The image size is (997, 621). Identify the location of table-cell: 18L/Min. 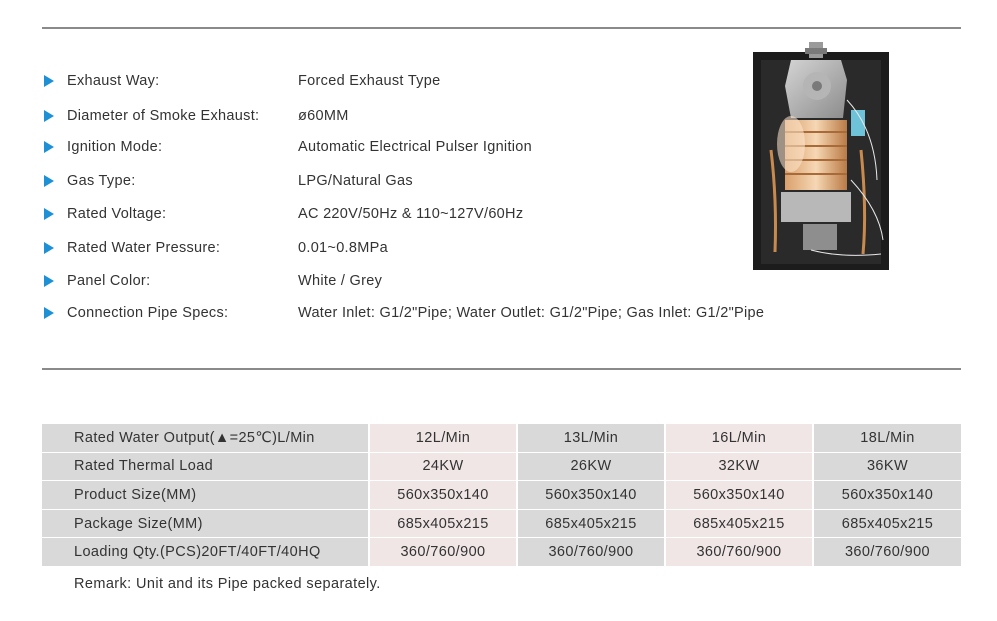
(886, 438).